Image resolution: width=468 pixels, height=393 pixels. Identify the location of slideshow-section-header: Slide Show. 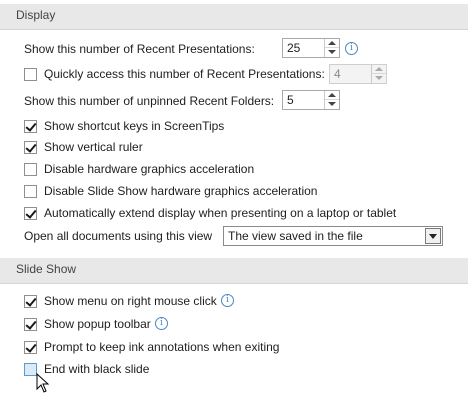
(234, 271).